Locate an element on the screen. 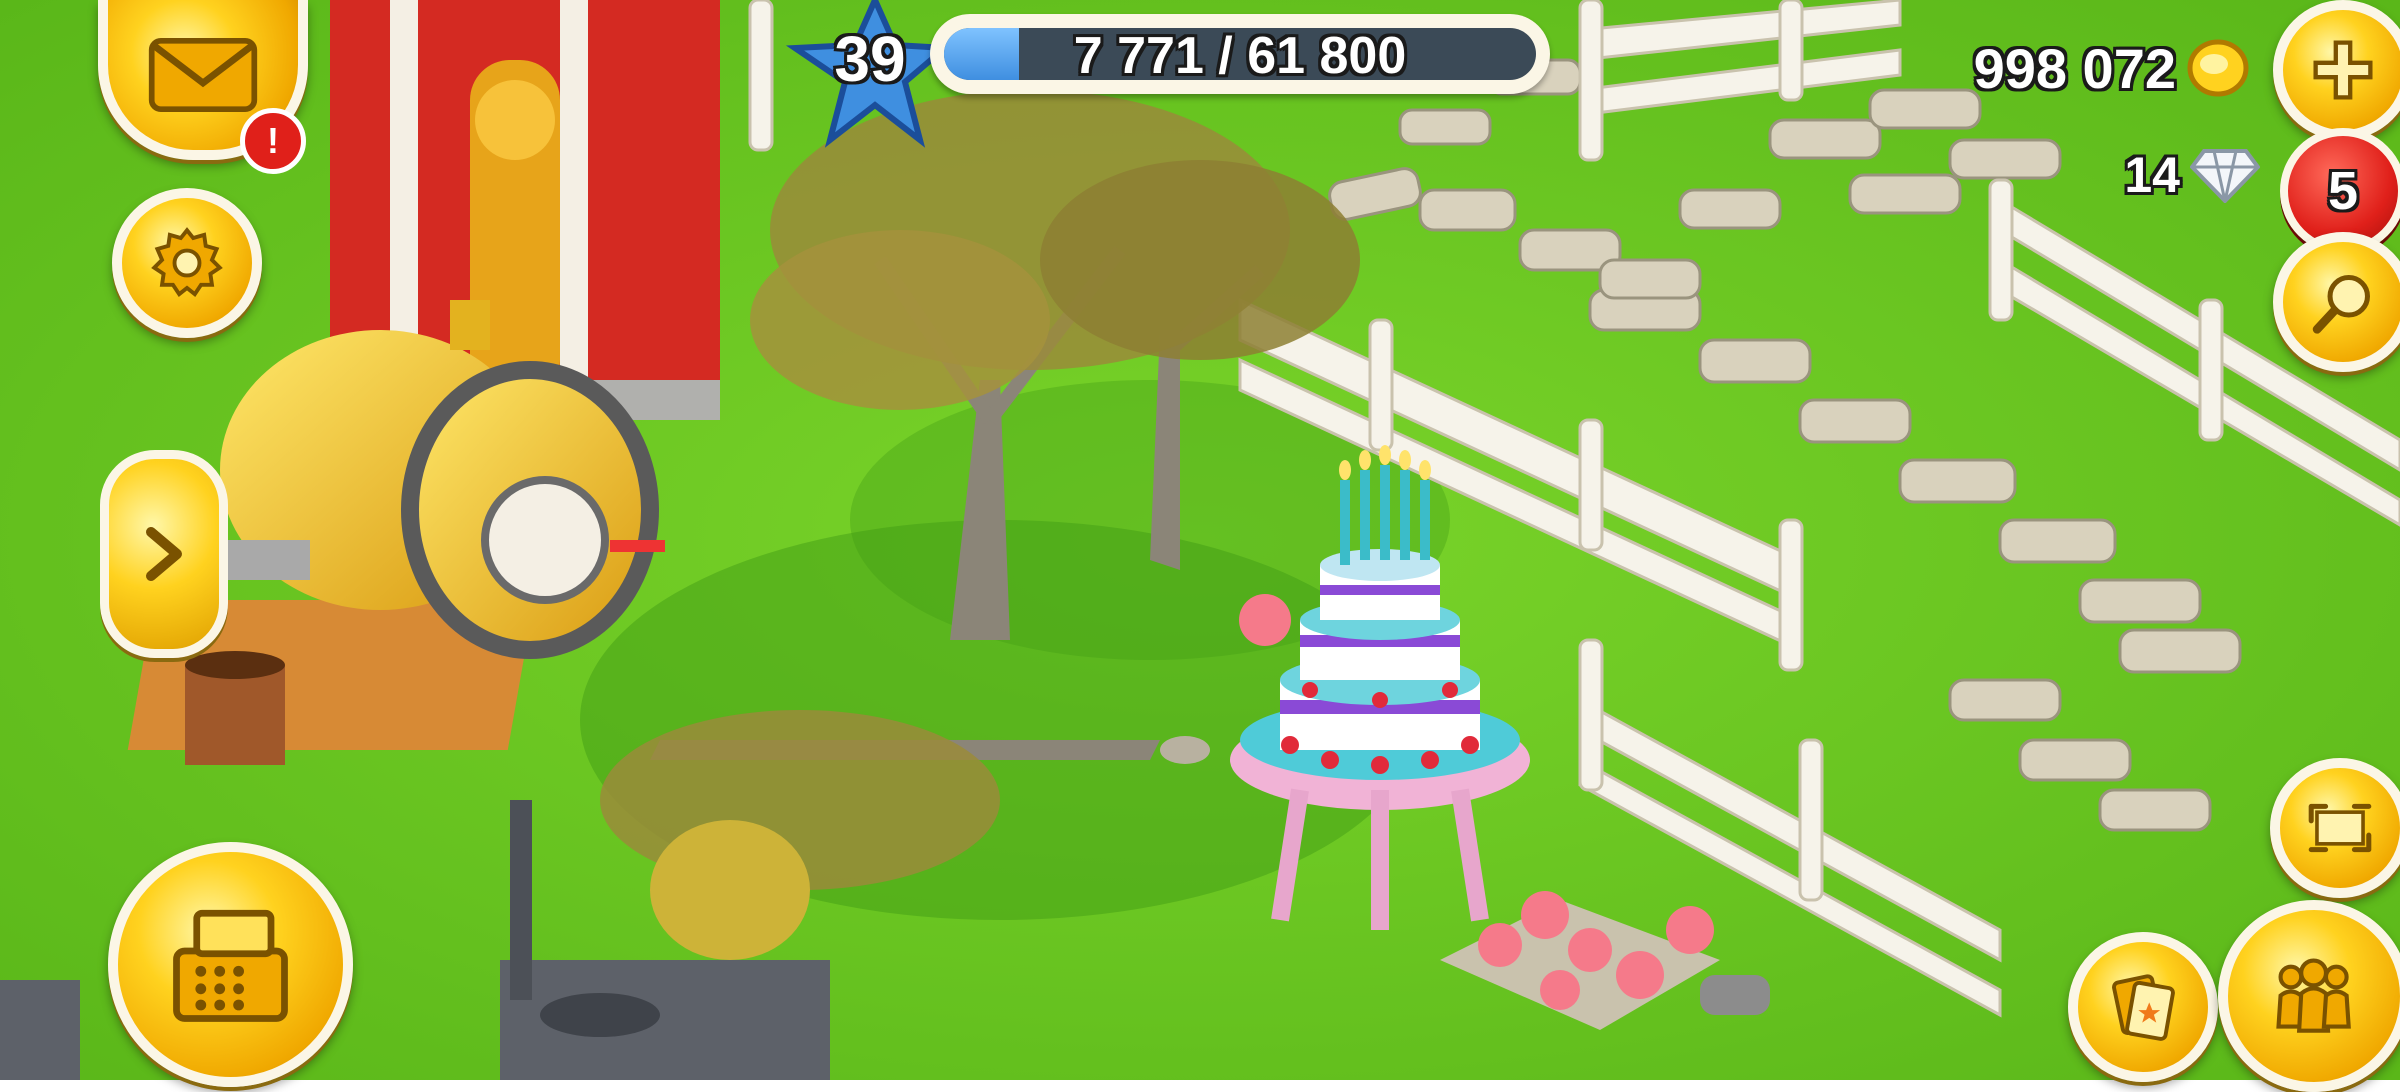  coin-amount: 998 072 is located at coordinates (2074, 68).